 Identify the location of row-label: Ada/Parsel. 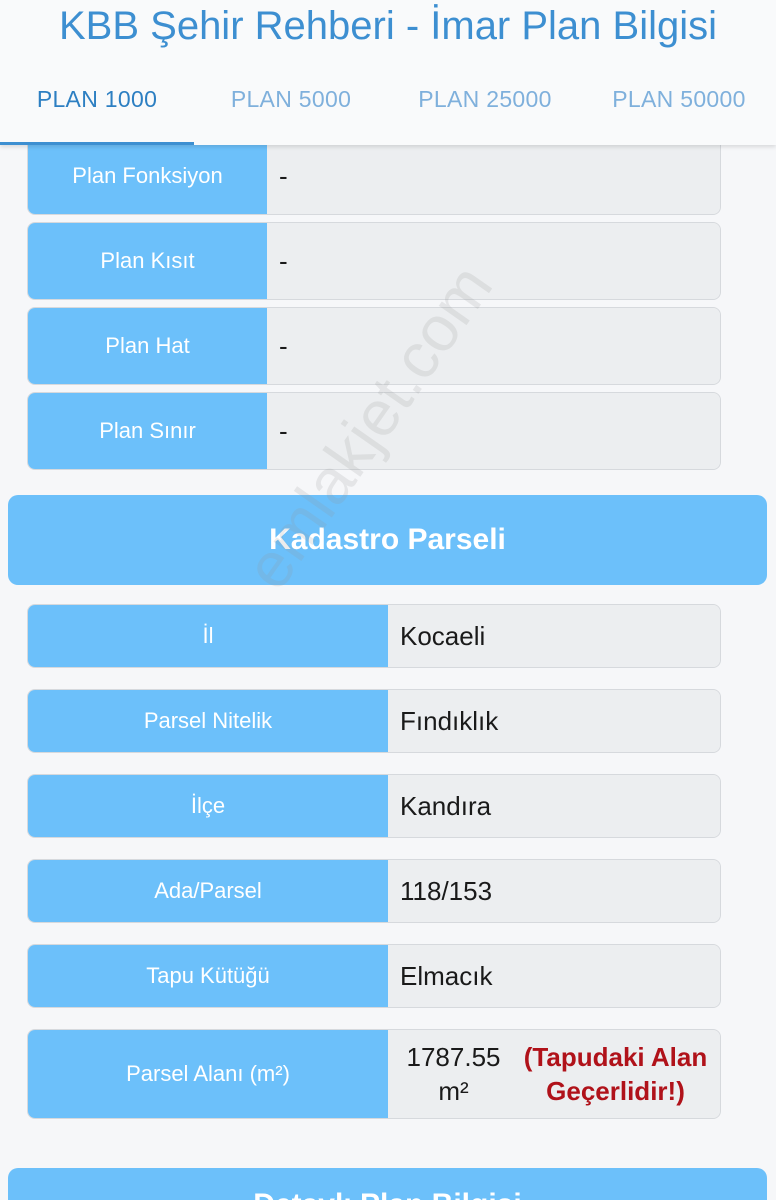
(208, 891).